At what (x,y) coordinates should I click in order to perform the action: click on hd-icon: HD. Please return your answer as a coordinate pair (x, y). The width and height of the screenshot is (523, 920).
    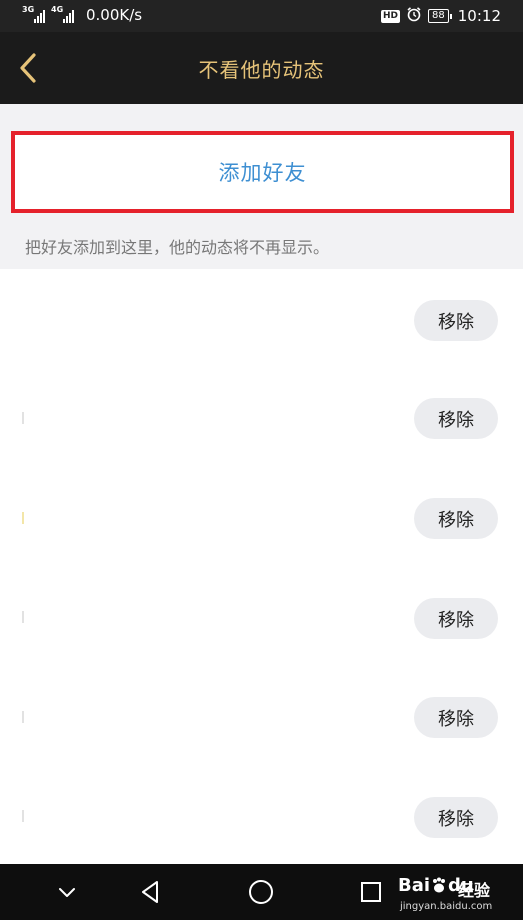
    Looking at the image, I should click on (391, 16).